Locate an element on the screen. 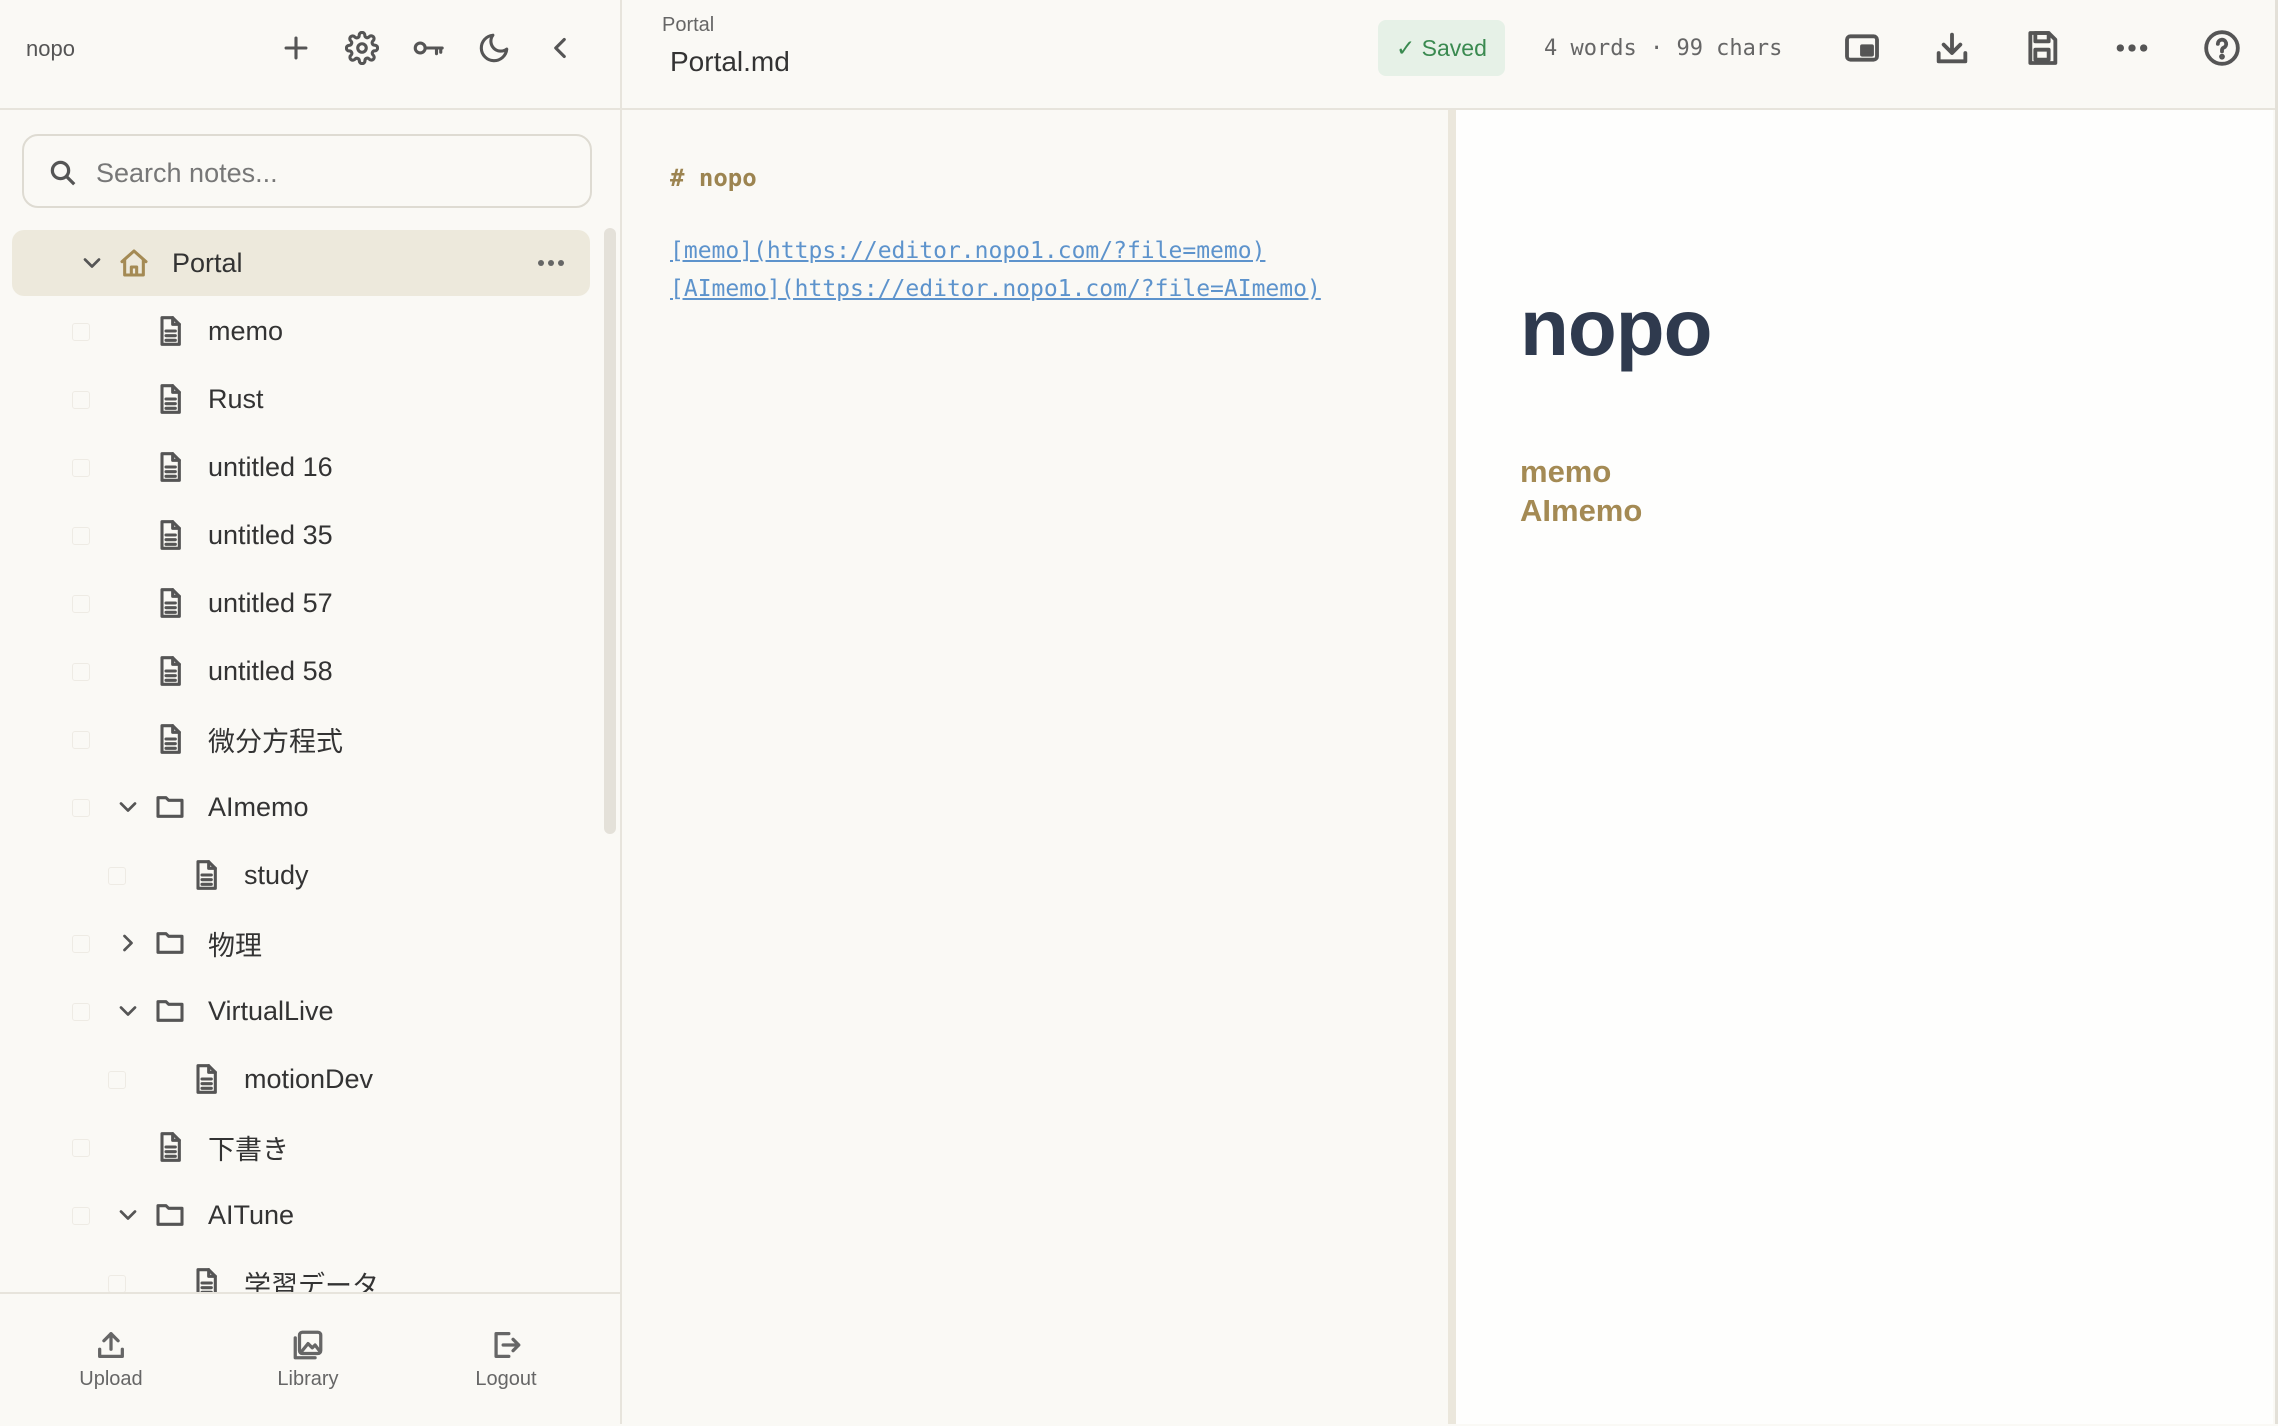 The height and width of the screenshot is (1426, 2278). new-note-button is located at coordinates (296, 48).